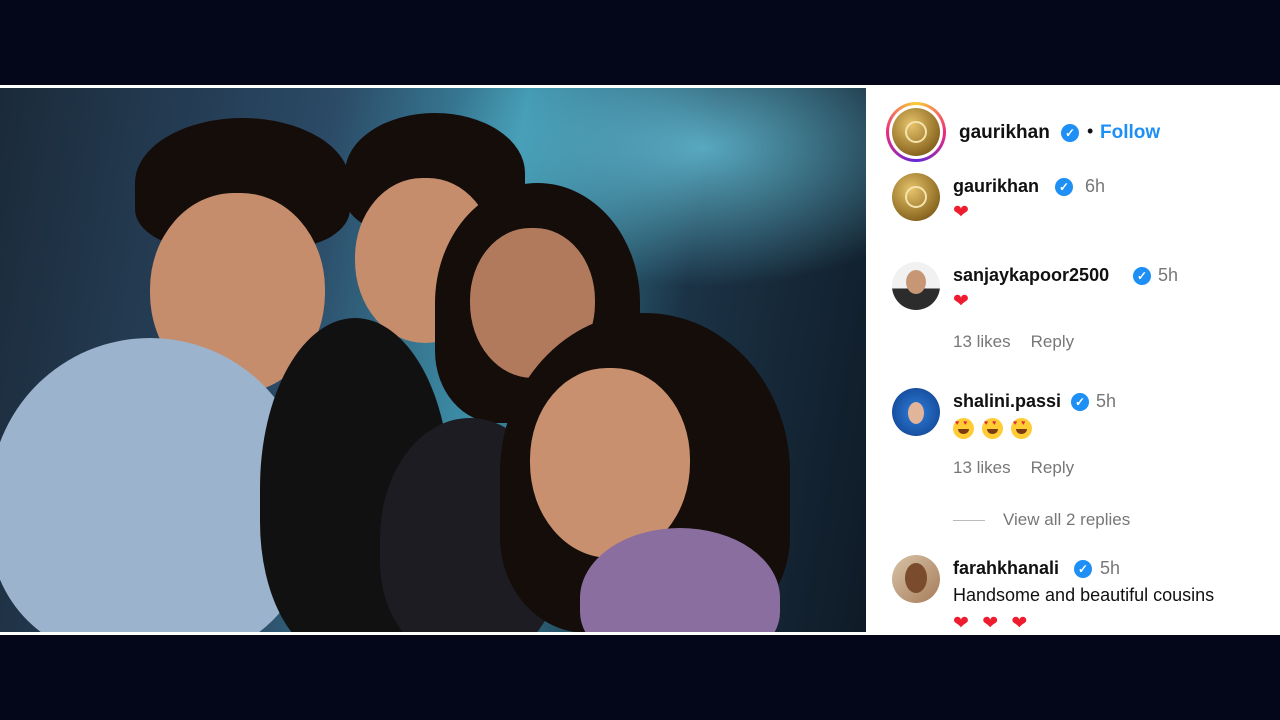 Image resolution: width=1280 pixels, height=720 pixels. I want to click on comment-username: sanjaykapoor2500, so click(1031, 275).